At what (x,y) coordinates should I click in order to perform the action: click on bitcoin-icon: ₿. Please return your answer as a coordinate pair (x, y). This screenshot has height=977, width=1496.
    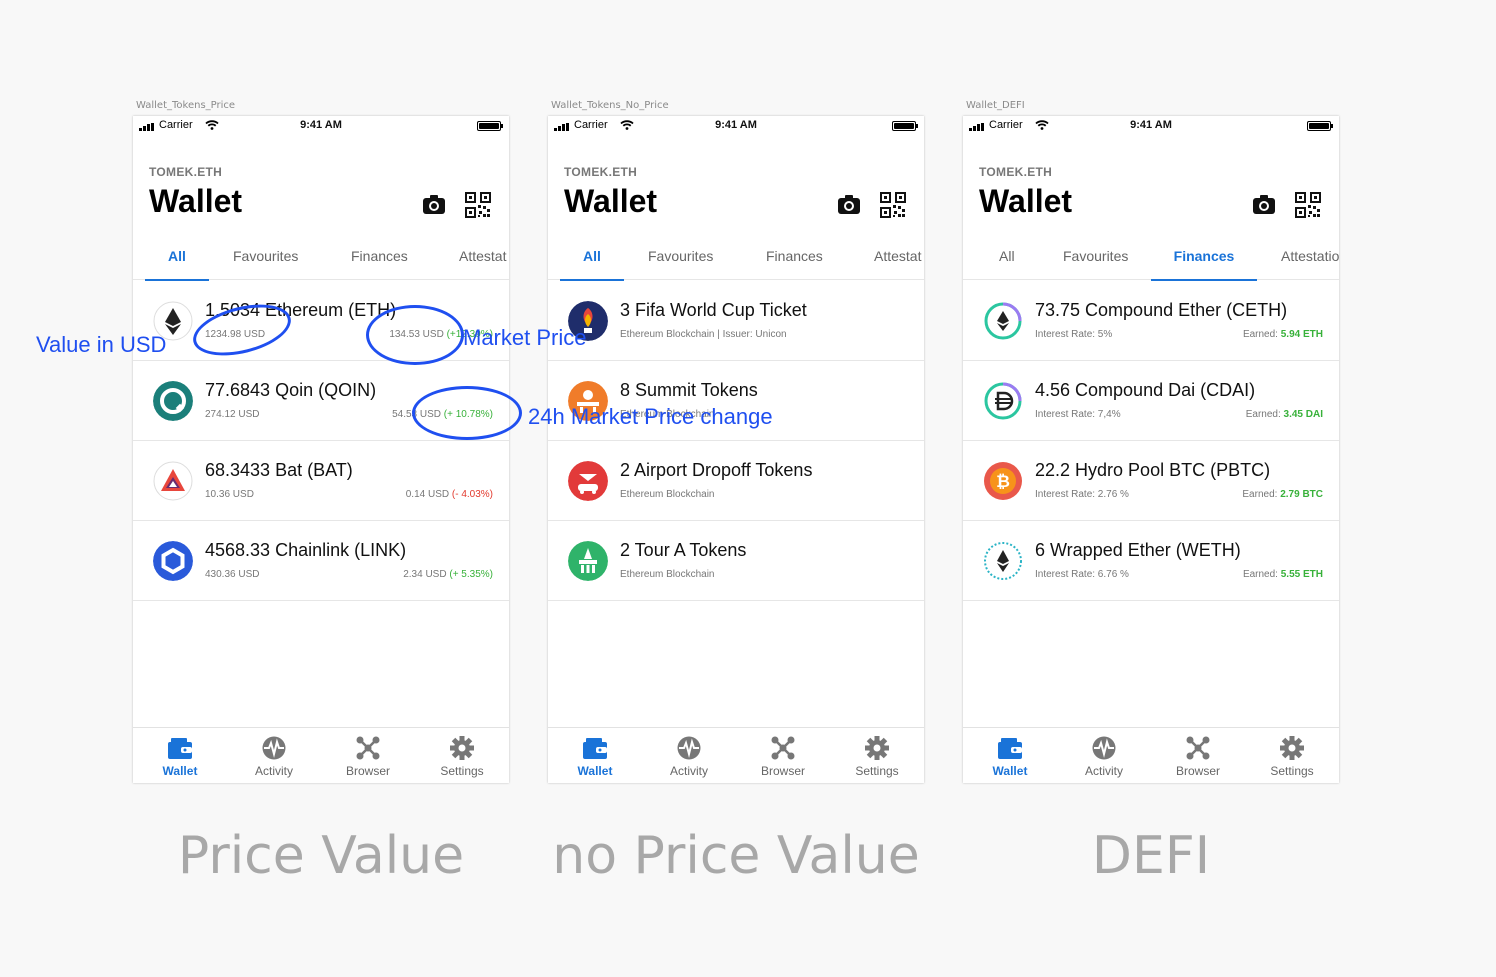
    Looking at the image, I should click on (1003, 481).